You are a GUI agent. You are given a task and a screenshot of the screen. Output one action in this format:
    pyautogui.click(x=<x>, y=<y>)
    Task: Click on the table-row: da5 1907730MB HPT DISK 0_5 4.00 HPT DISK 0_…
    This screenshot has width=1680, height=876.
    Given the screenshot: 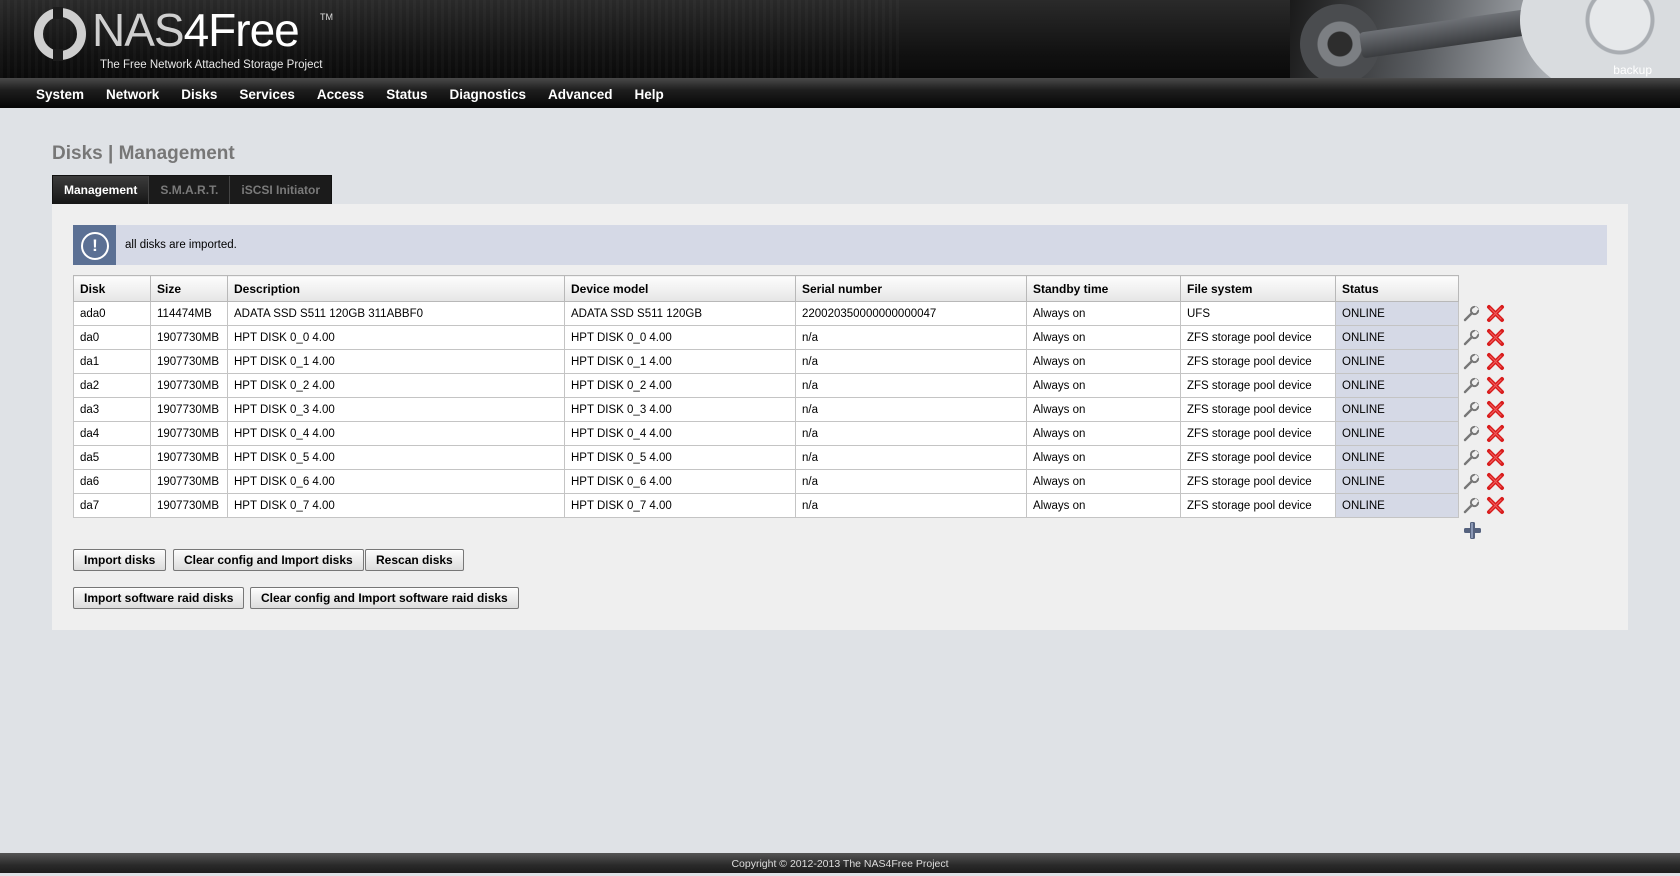 What is the action you would take?
    pyautogui.click(x=797, y=457)
    